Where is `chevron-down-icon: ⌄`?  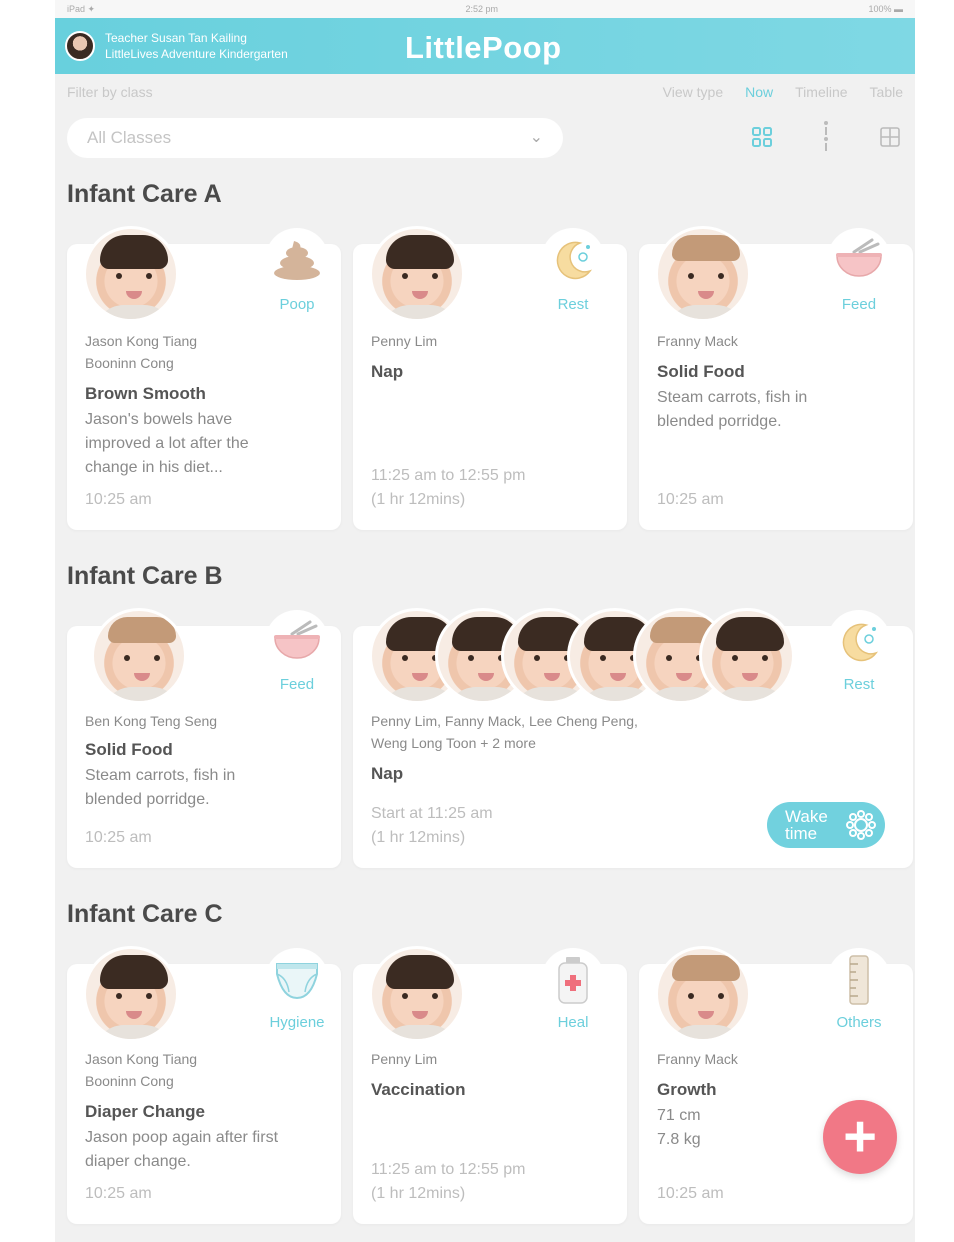
chevron-down-icon: ⌄ is located at coordinates (536, 137).